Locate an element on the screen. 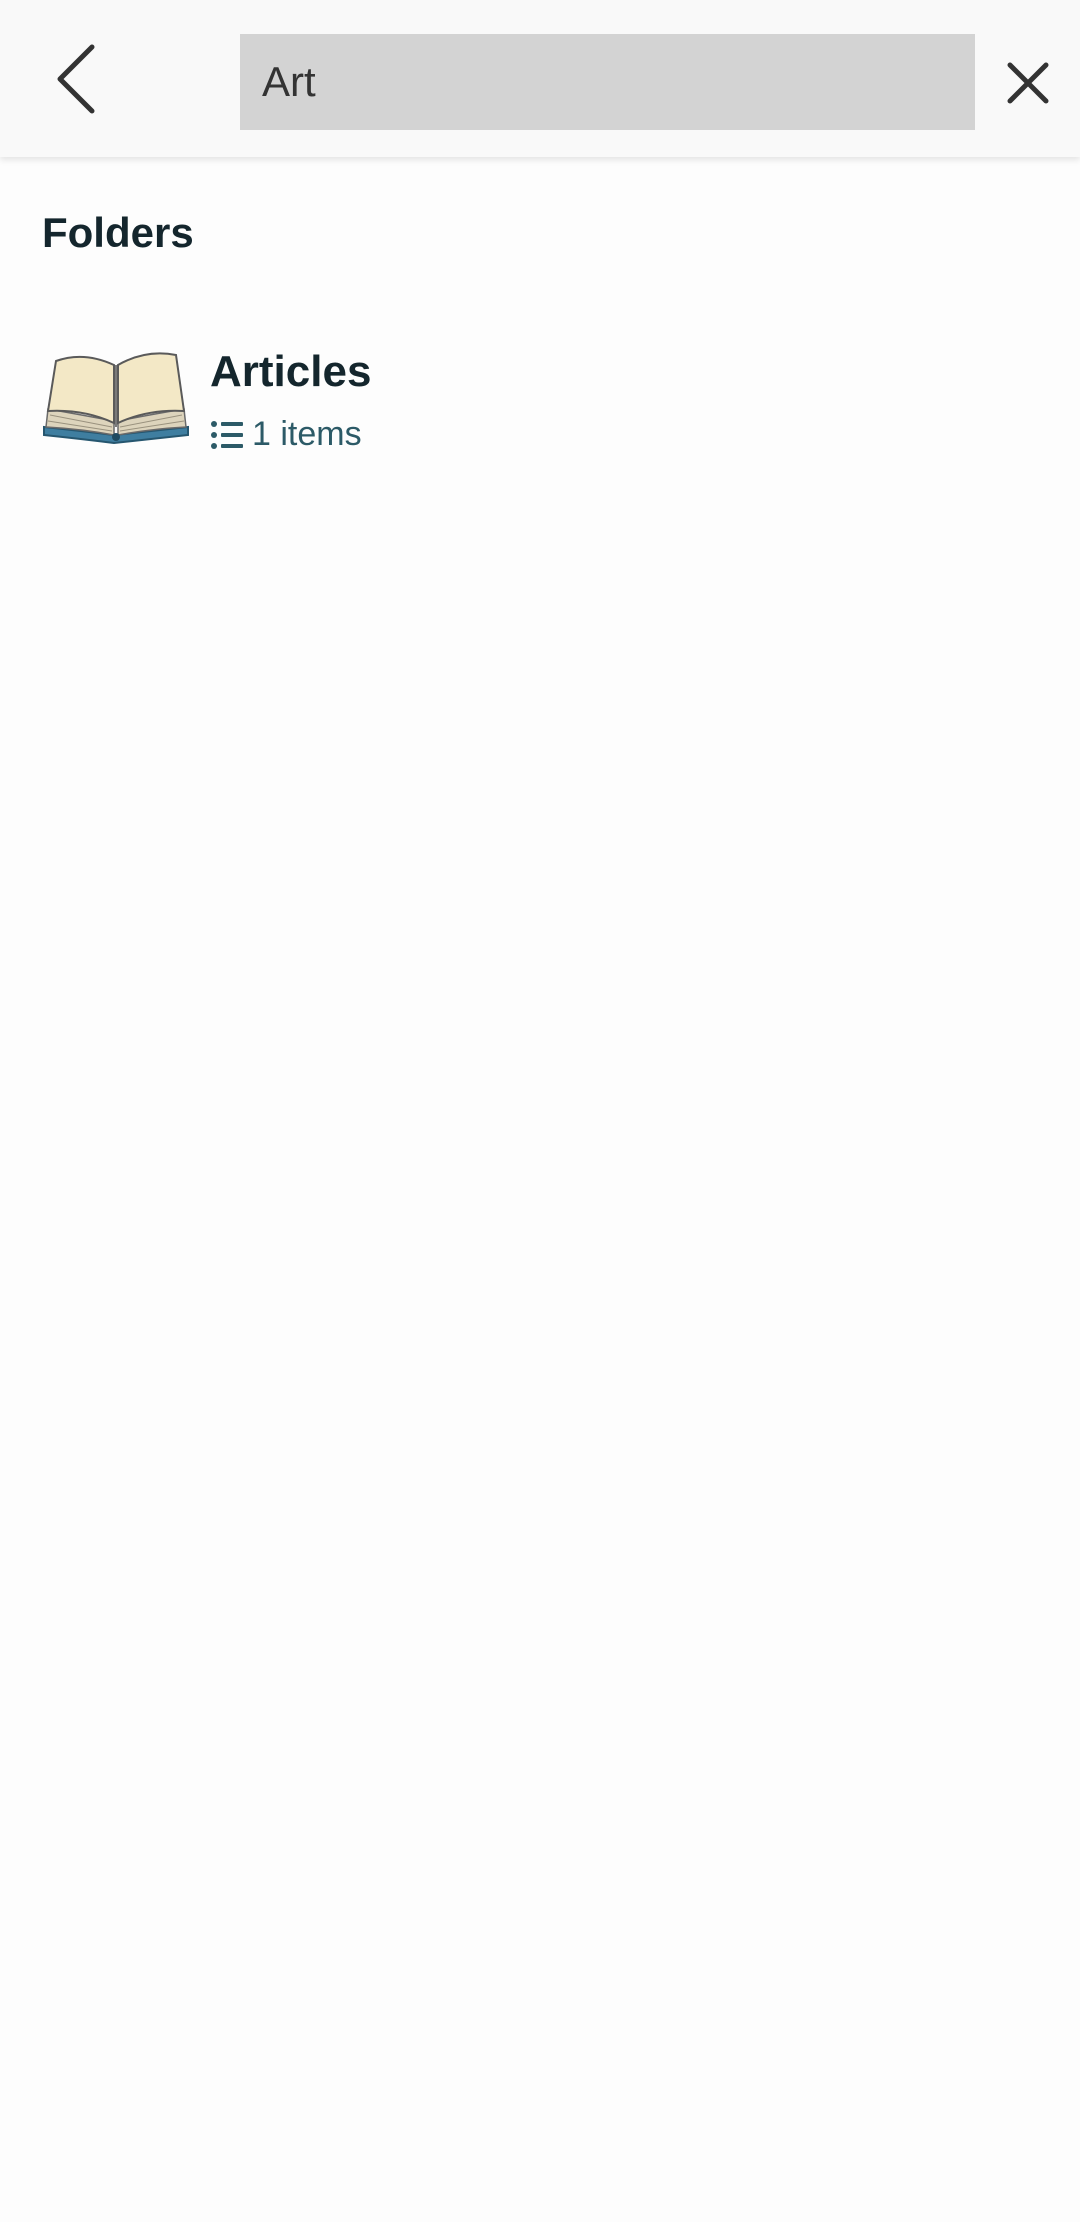  folder-item-count: 1 items is located at coordinates (307, 434).